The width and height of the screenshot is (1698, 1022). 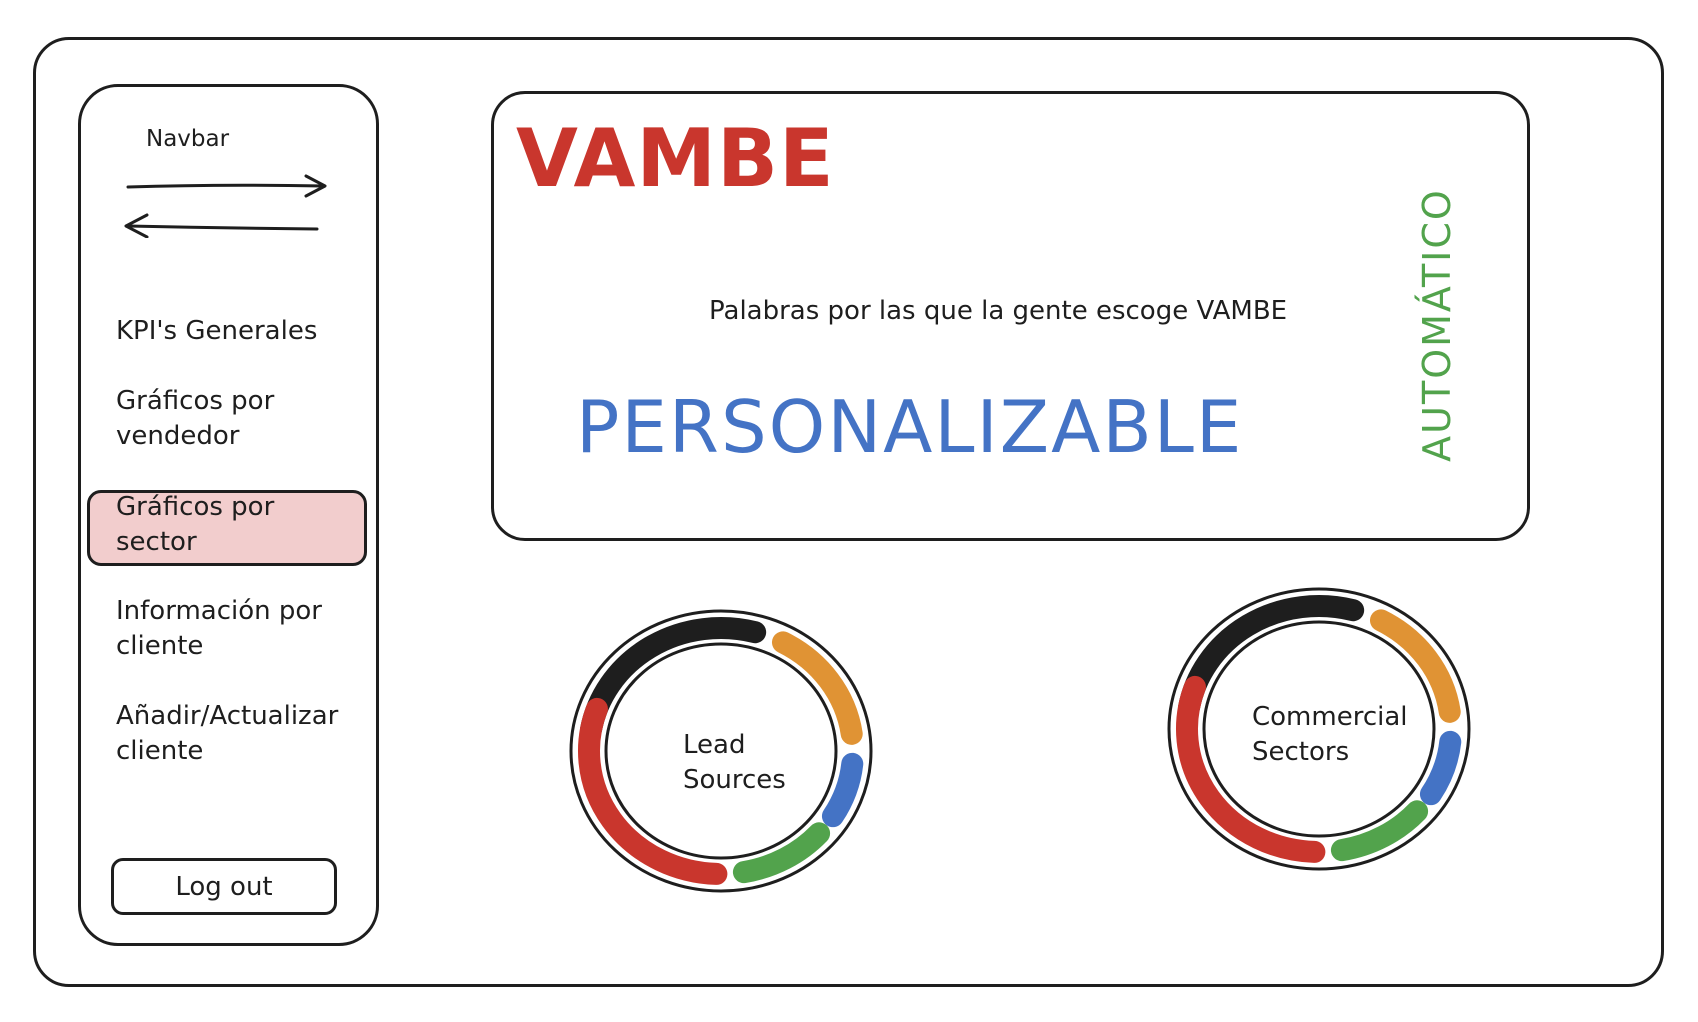 I want to click on lead-sources-label: Lead Sources, so click(x=734, y=762).